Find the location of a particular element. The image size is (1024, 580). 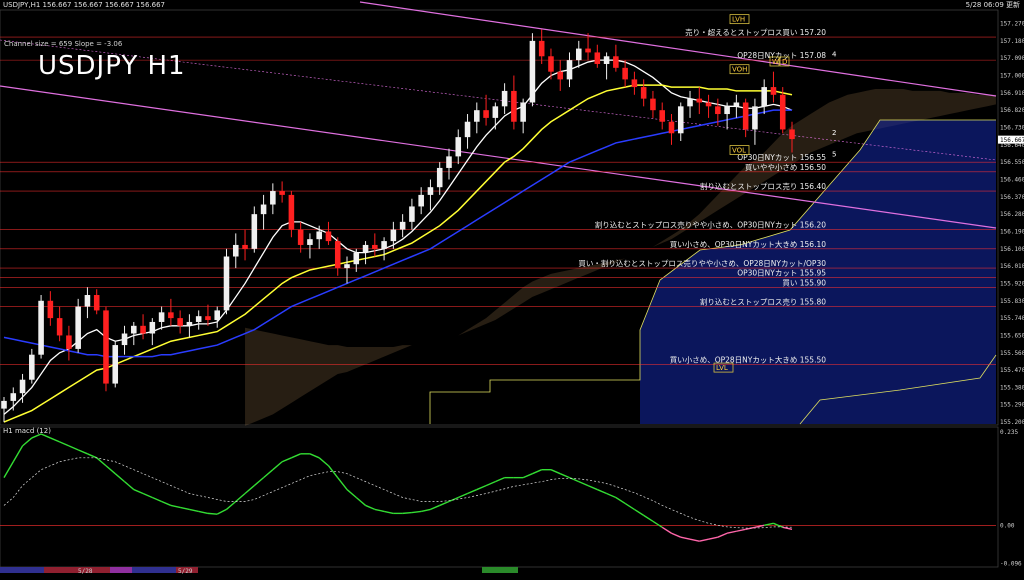

chart-big-title: USDJPY H1 is located at coordinates (112, 66).